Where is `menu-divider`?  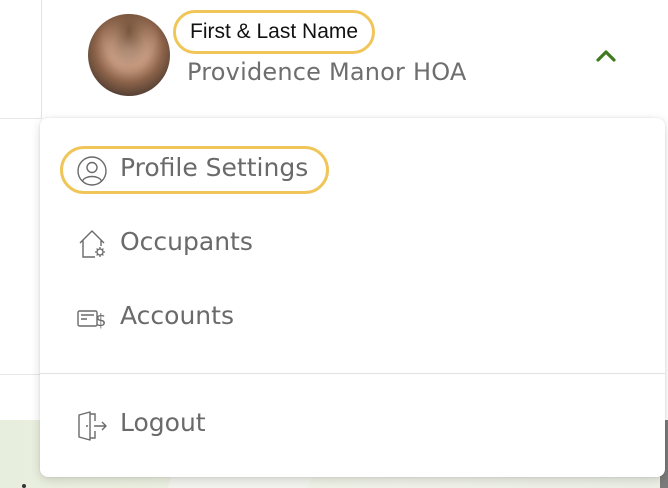 menu-divider is located at coordinates (352, 373).